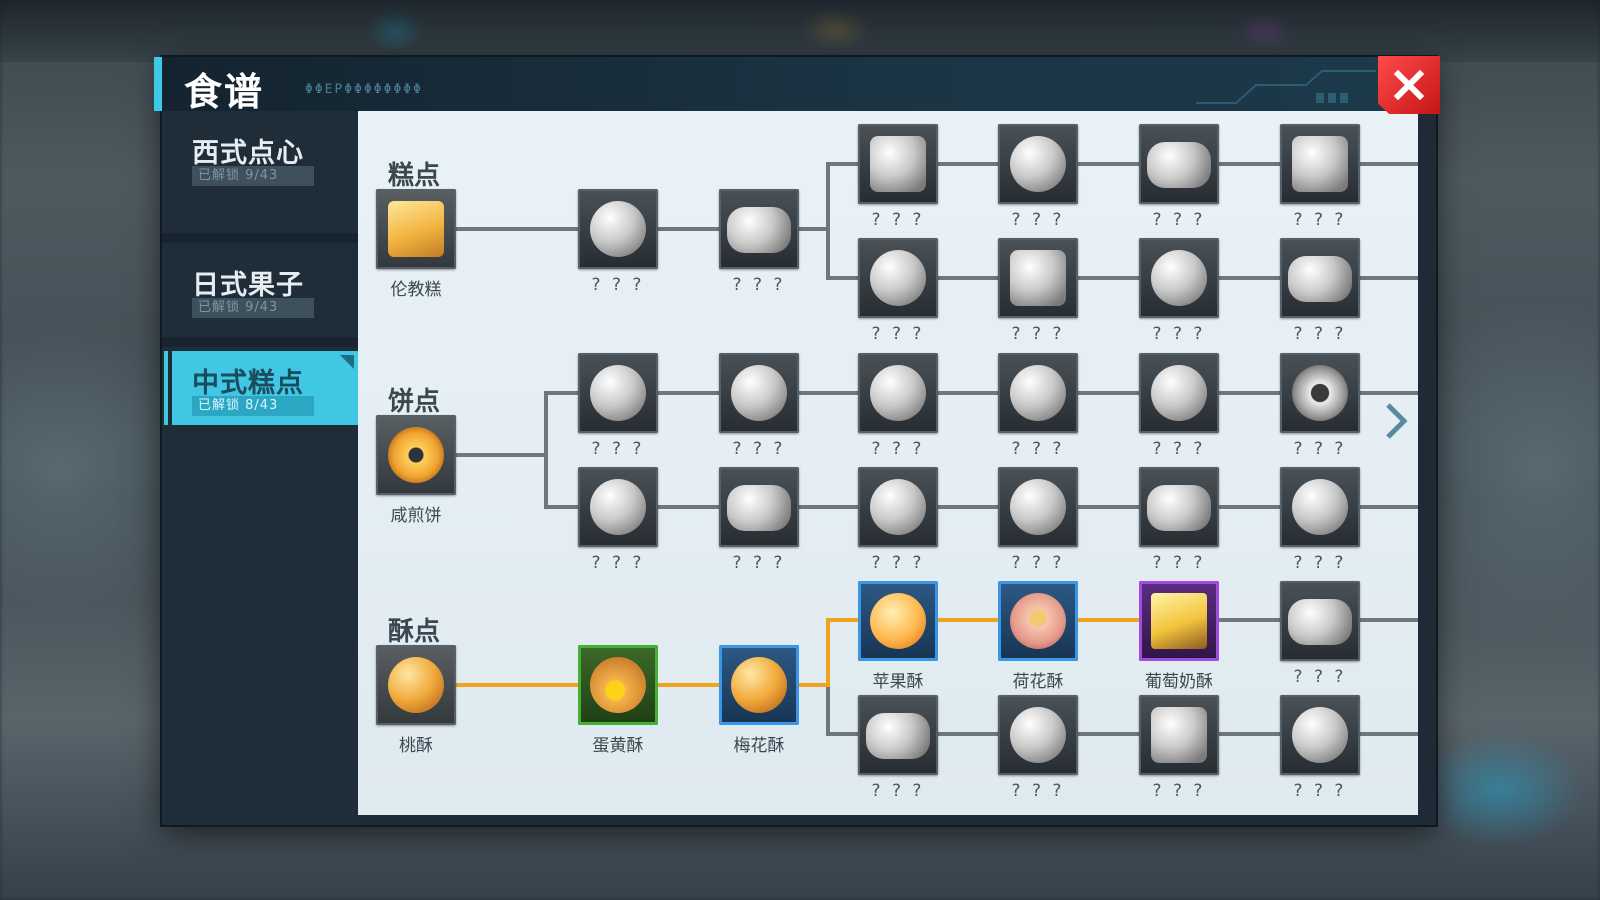  I want to click on recipe-node-lotus-pastry, so click(1038, 621).